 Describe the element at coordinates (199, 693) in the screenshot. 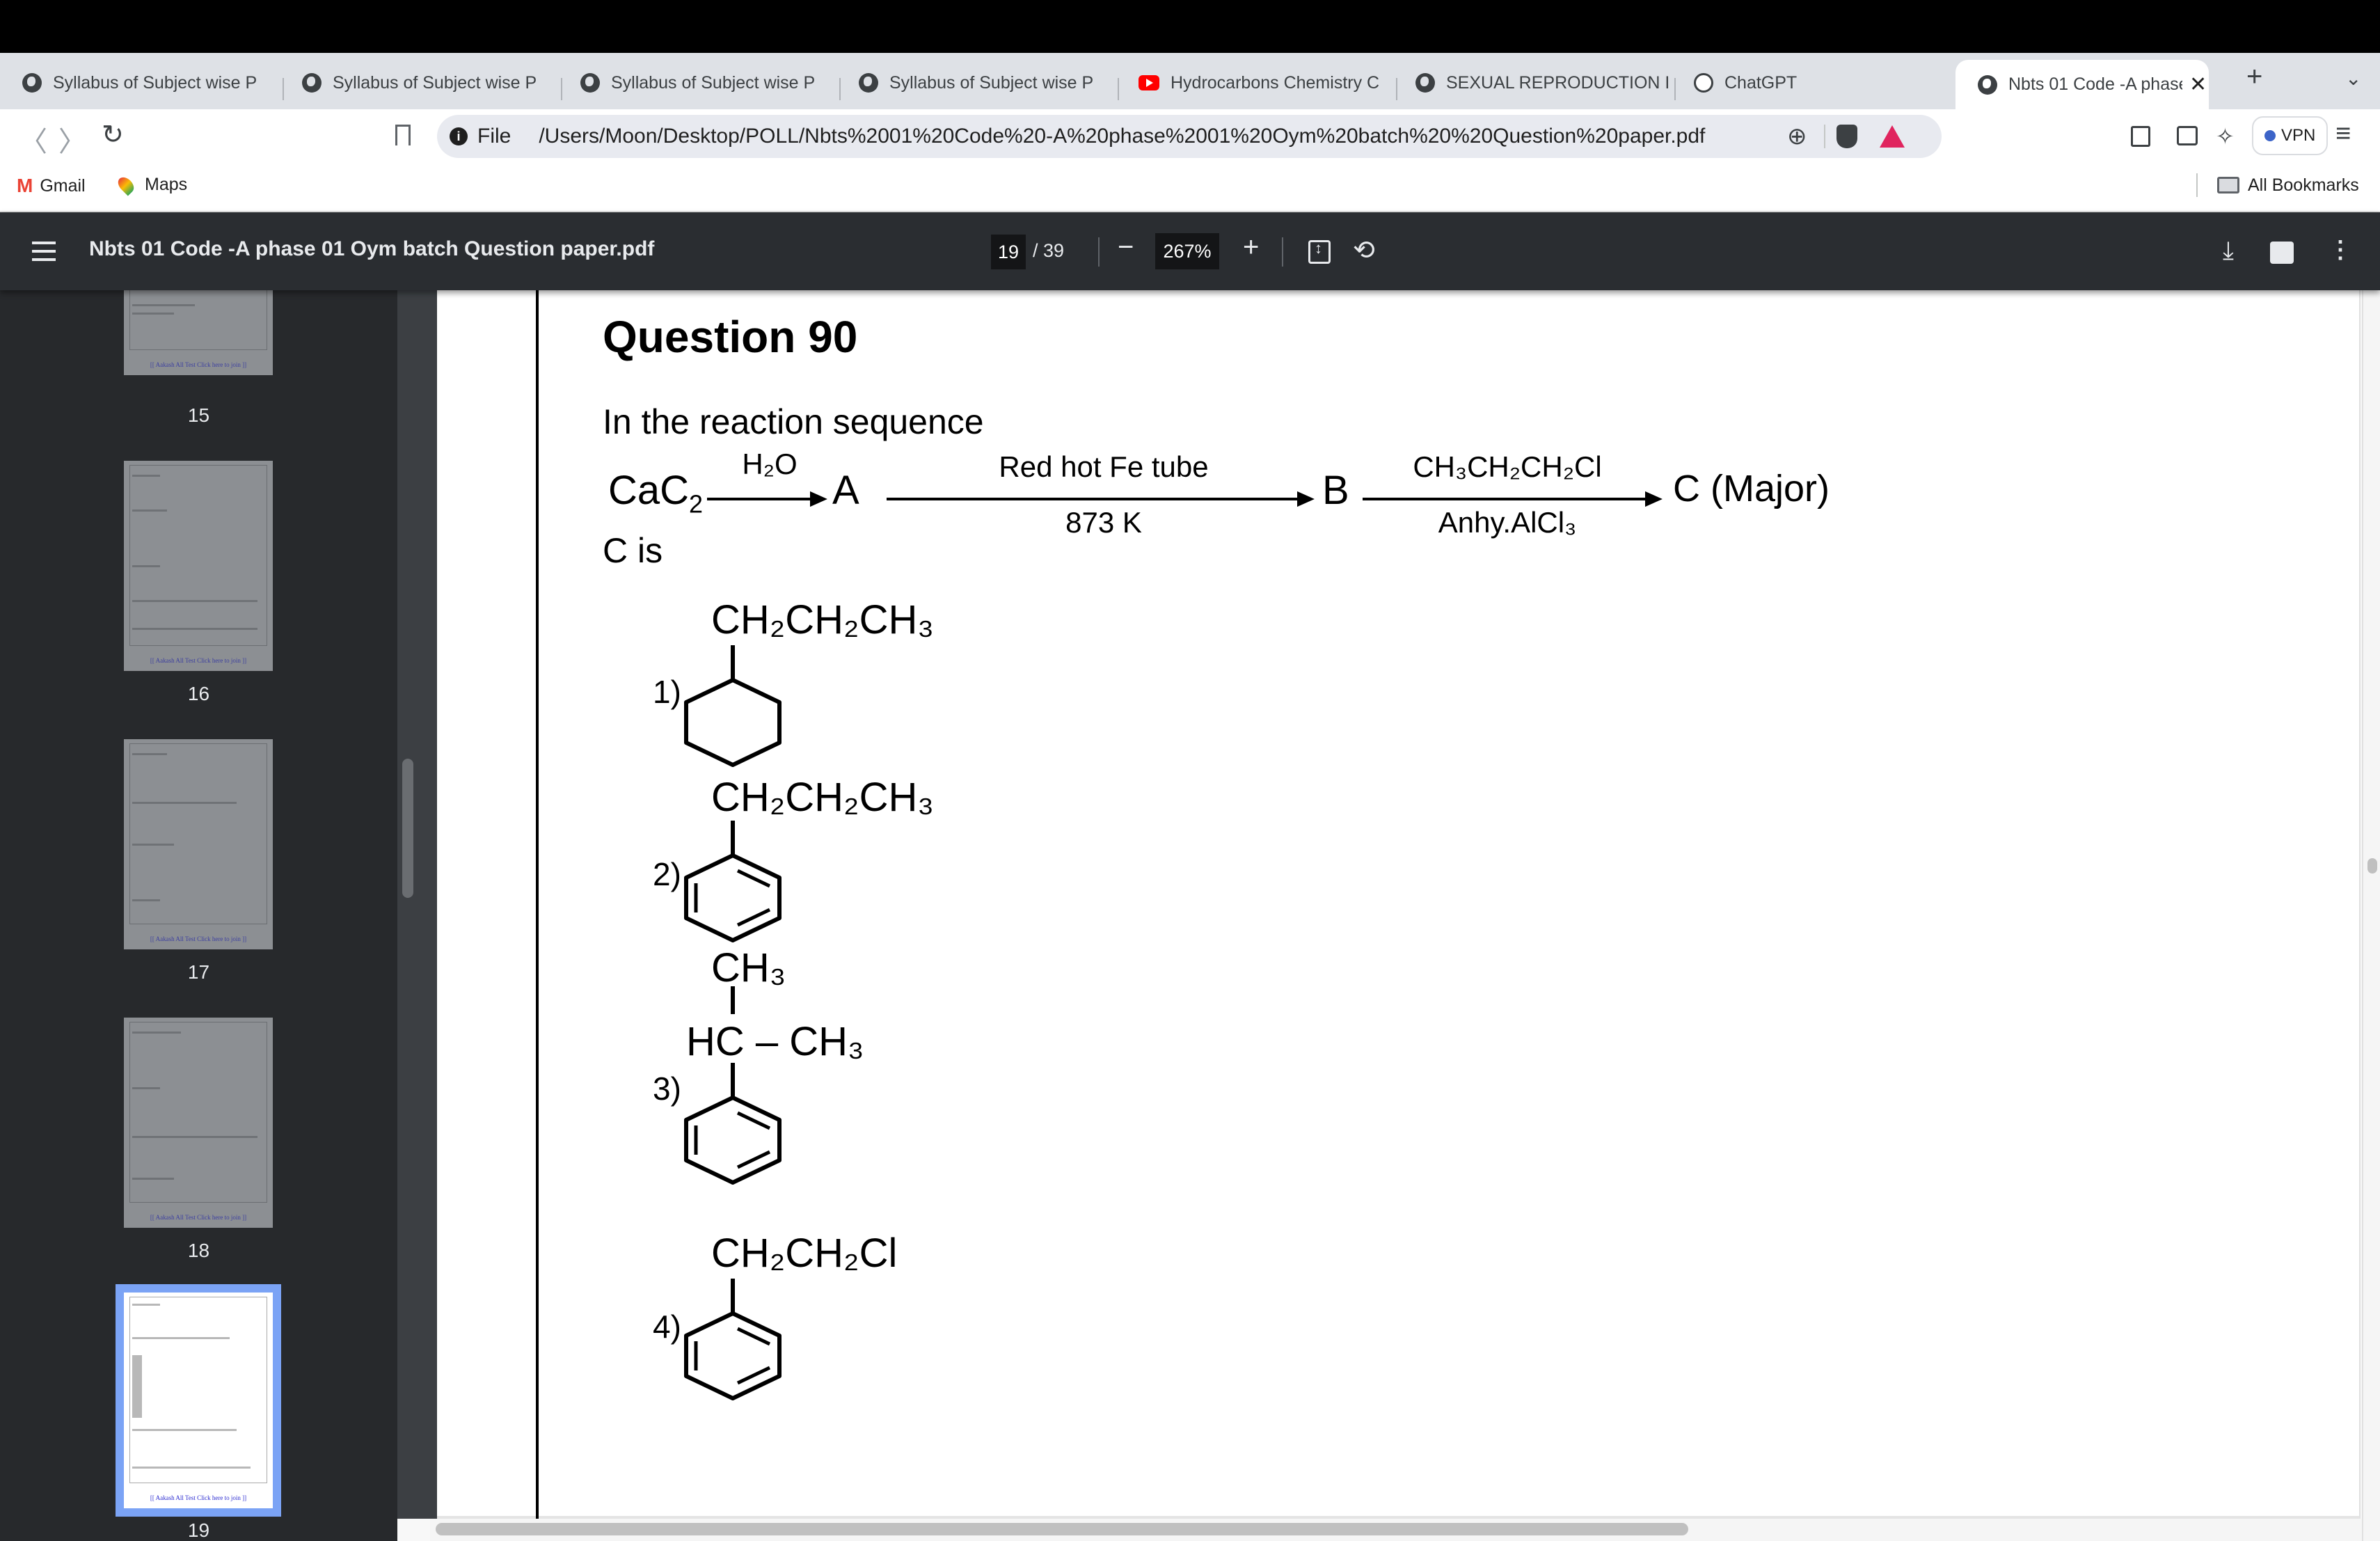

I see `thumbnail-label: 16` at that location.